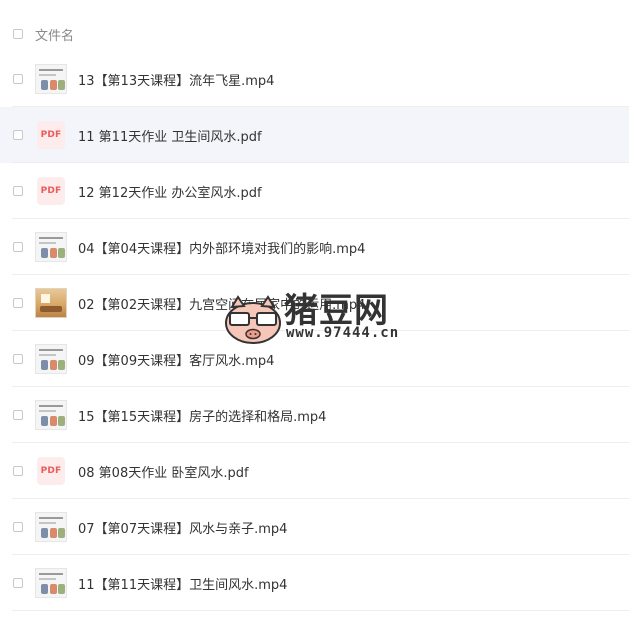  I want to click on column-header-filename: 文件名, so click(55, 36).